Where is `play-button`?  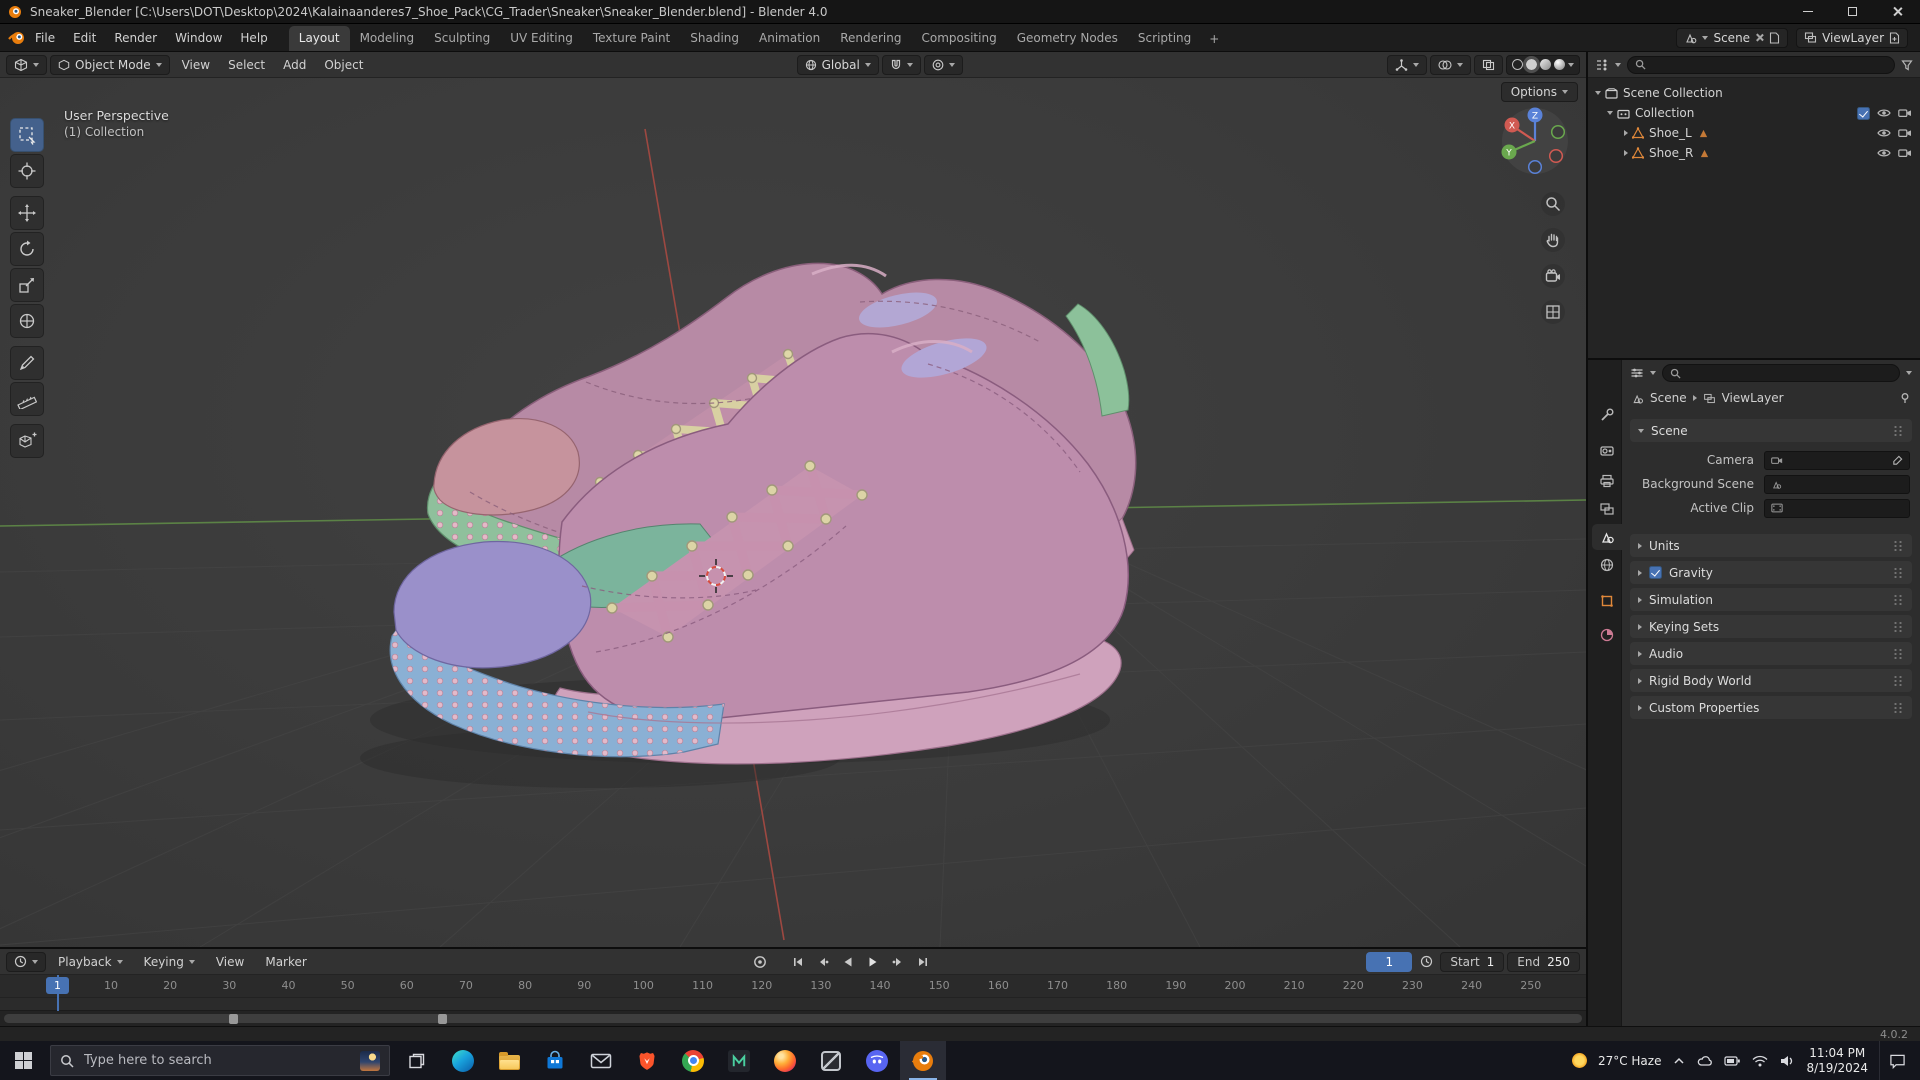
play-button is located at coordinates (873, 962).